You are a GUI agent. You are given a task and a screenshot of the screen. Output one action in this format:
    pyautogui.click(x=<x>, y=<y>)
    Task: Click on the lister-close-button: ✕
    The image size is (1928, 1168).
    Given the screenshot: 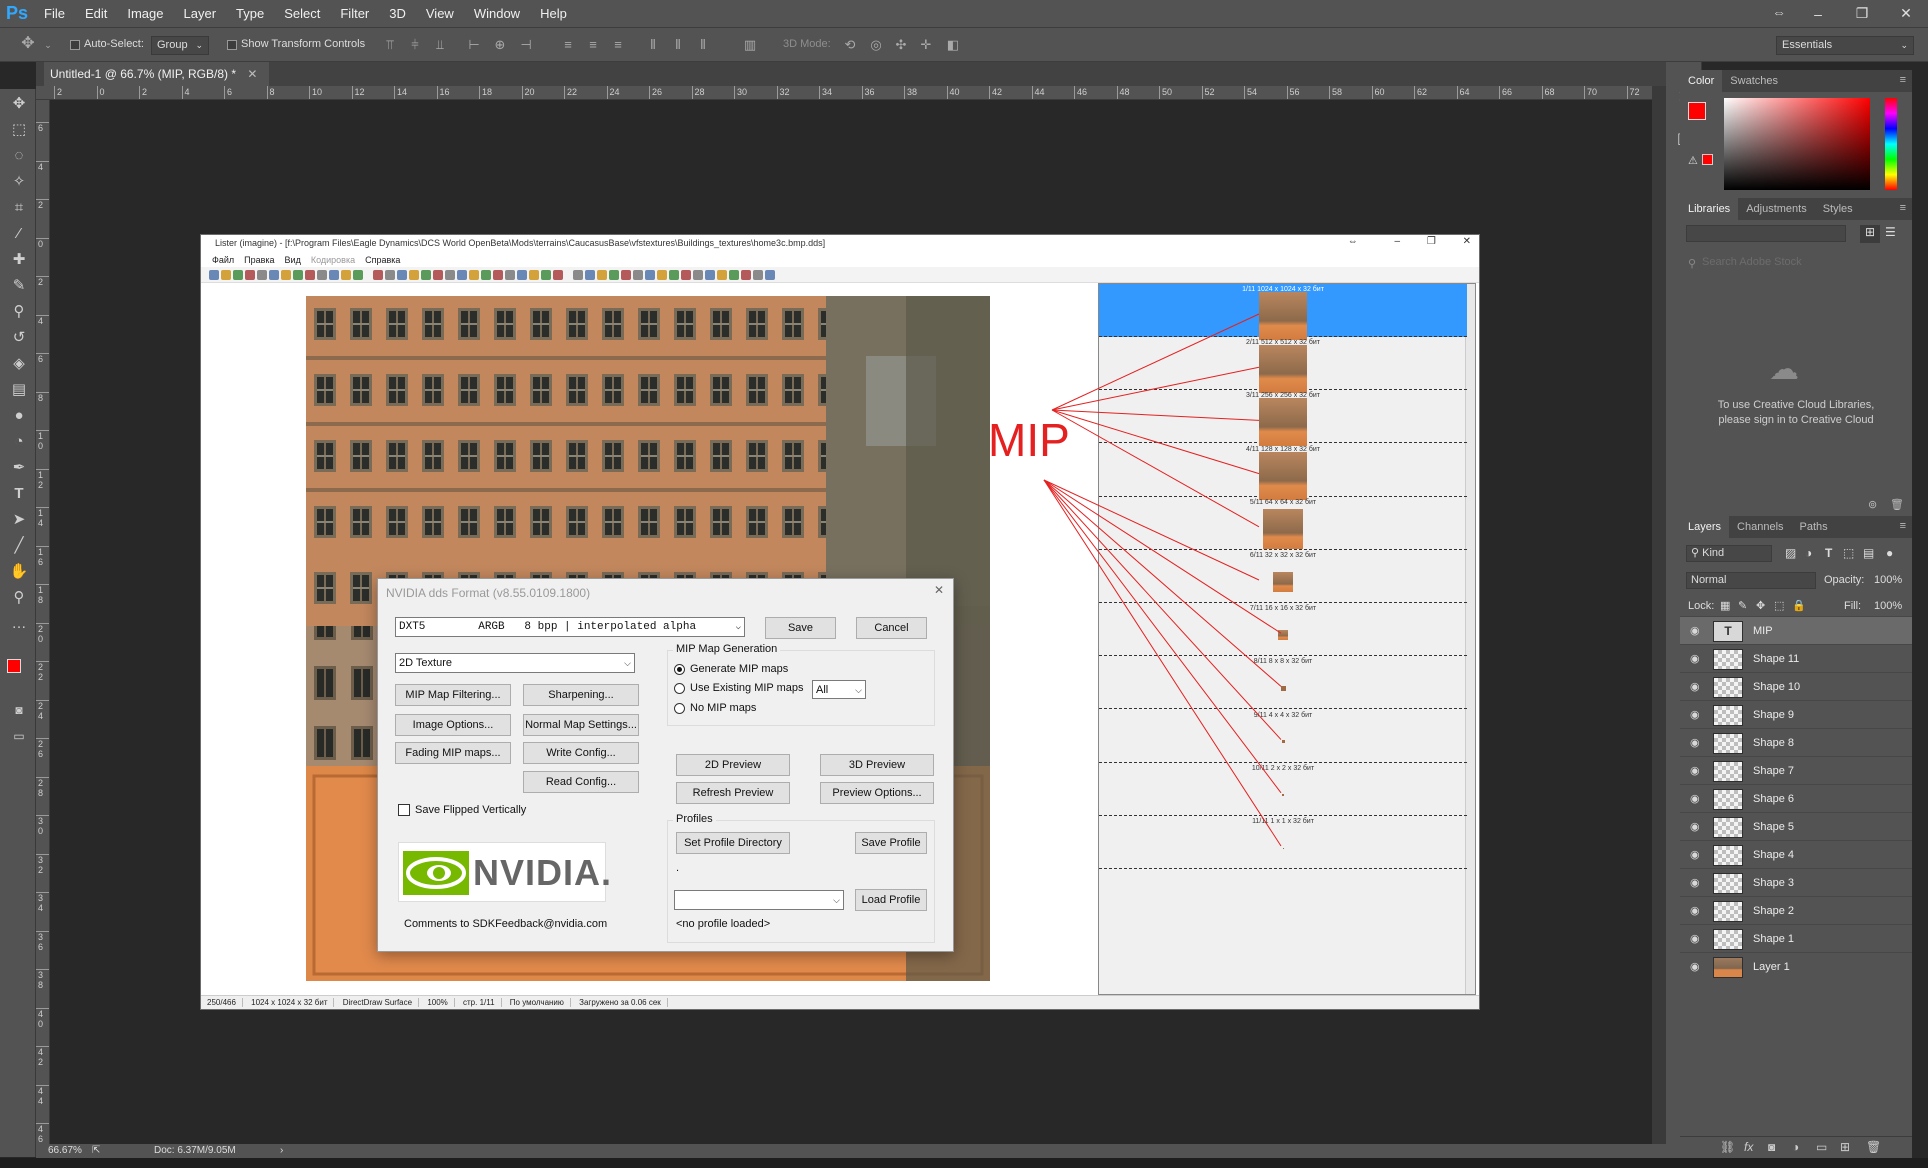 What is the action you would take?
    pyautogui.click(x=1467, y=241)
    